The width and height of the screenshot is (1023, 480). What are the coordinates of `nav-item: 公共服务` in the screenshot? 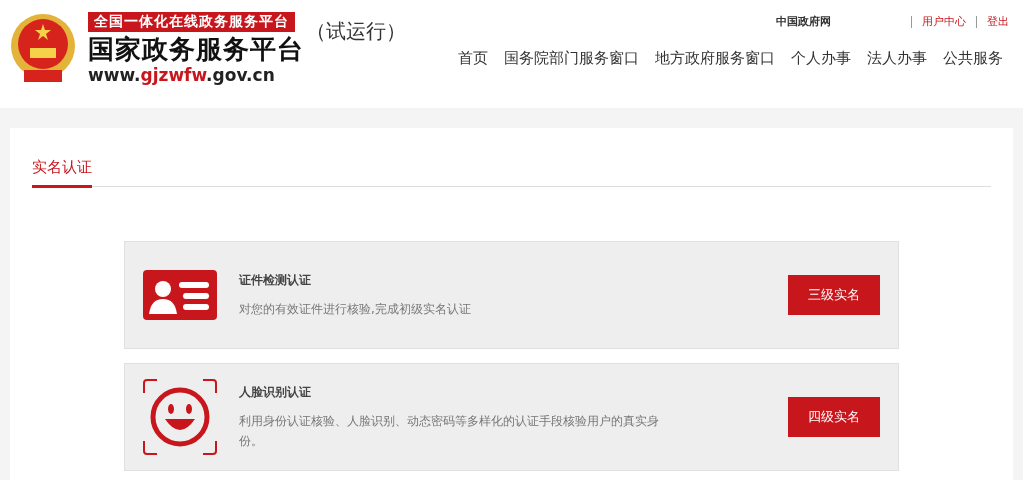 It's located at (973, 58).